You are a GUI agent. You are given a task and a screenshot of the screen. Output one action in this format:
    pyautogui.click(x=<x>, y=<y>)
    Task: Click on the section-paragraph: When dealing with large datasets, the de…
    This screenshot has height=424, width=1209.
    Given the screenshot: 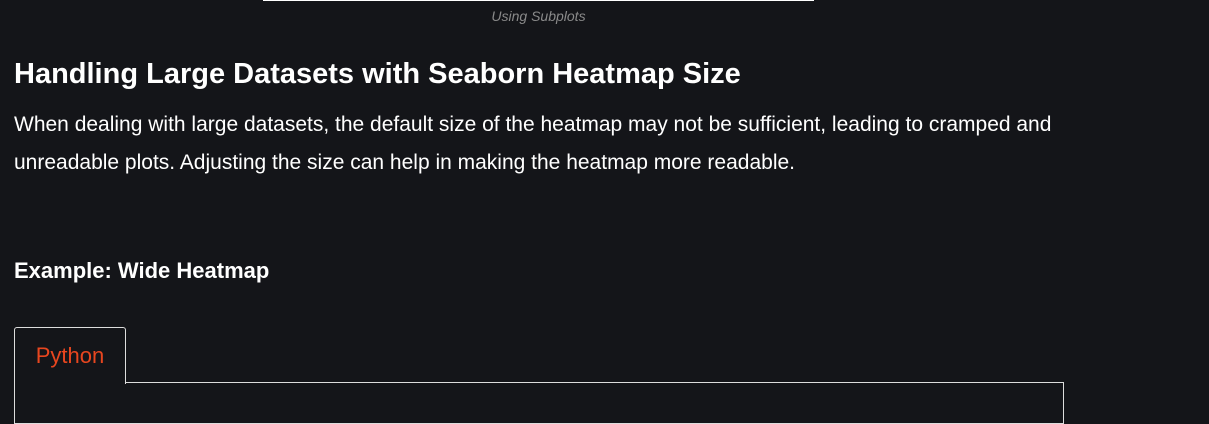 What is the action you would take?
    pyautogui.click(x=533, y=143)
    